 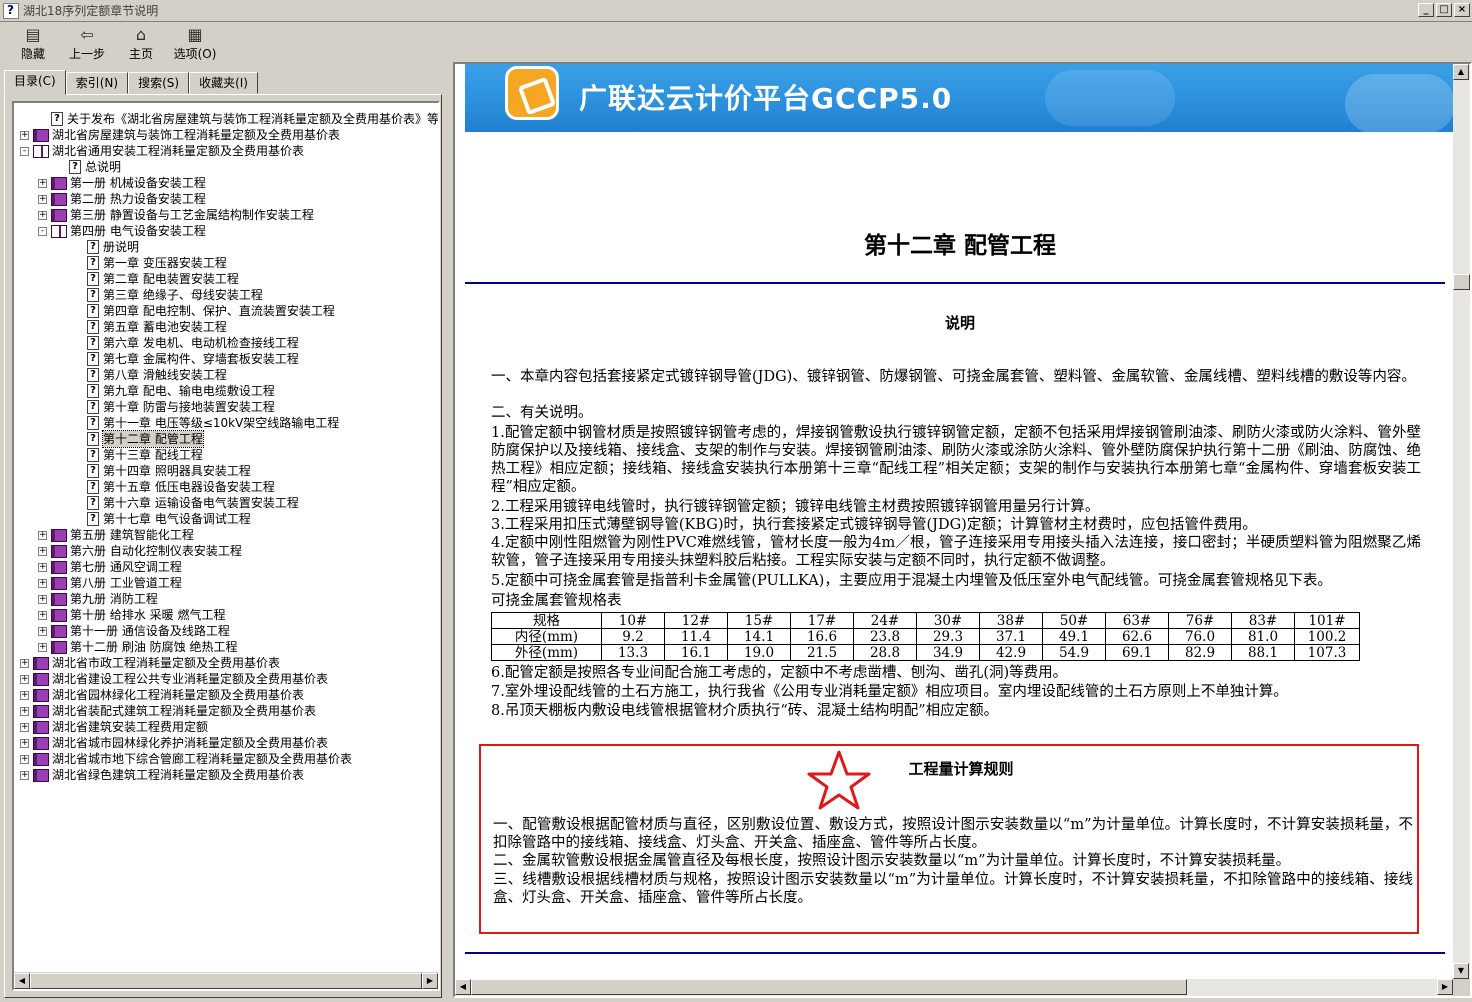 I want to click on tab-contents: 目录(C), so click(x=35, y=82).